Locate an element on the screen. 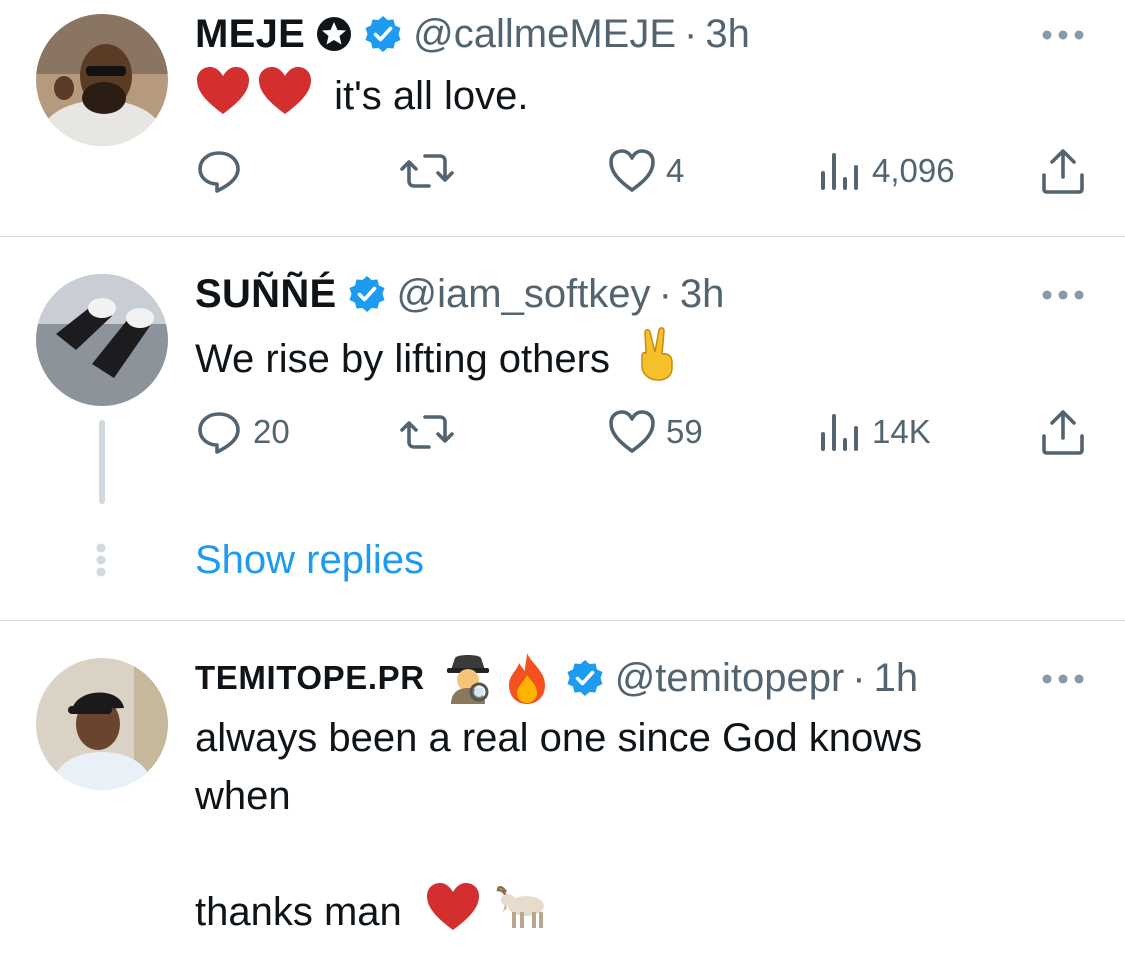  tweet-text-line-1: always been a real one since God knows is located at coordinates (559, 738).